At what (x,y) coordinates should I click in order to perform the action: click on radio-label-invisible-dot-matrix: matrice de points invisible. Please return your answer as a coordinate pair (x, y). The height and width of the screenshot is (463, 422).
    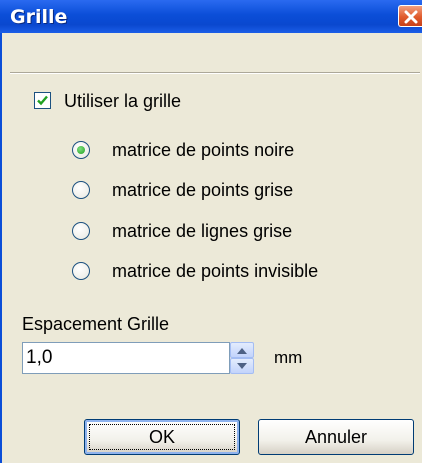
    Looking at the image, I should click on (215, 271).